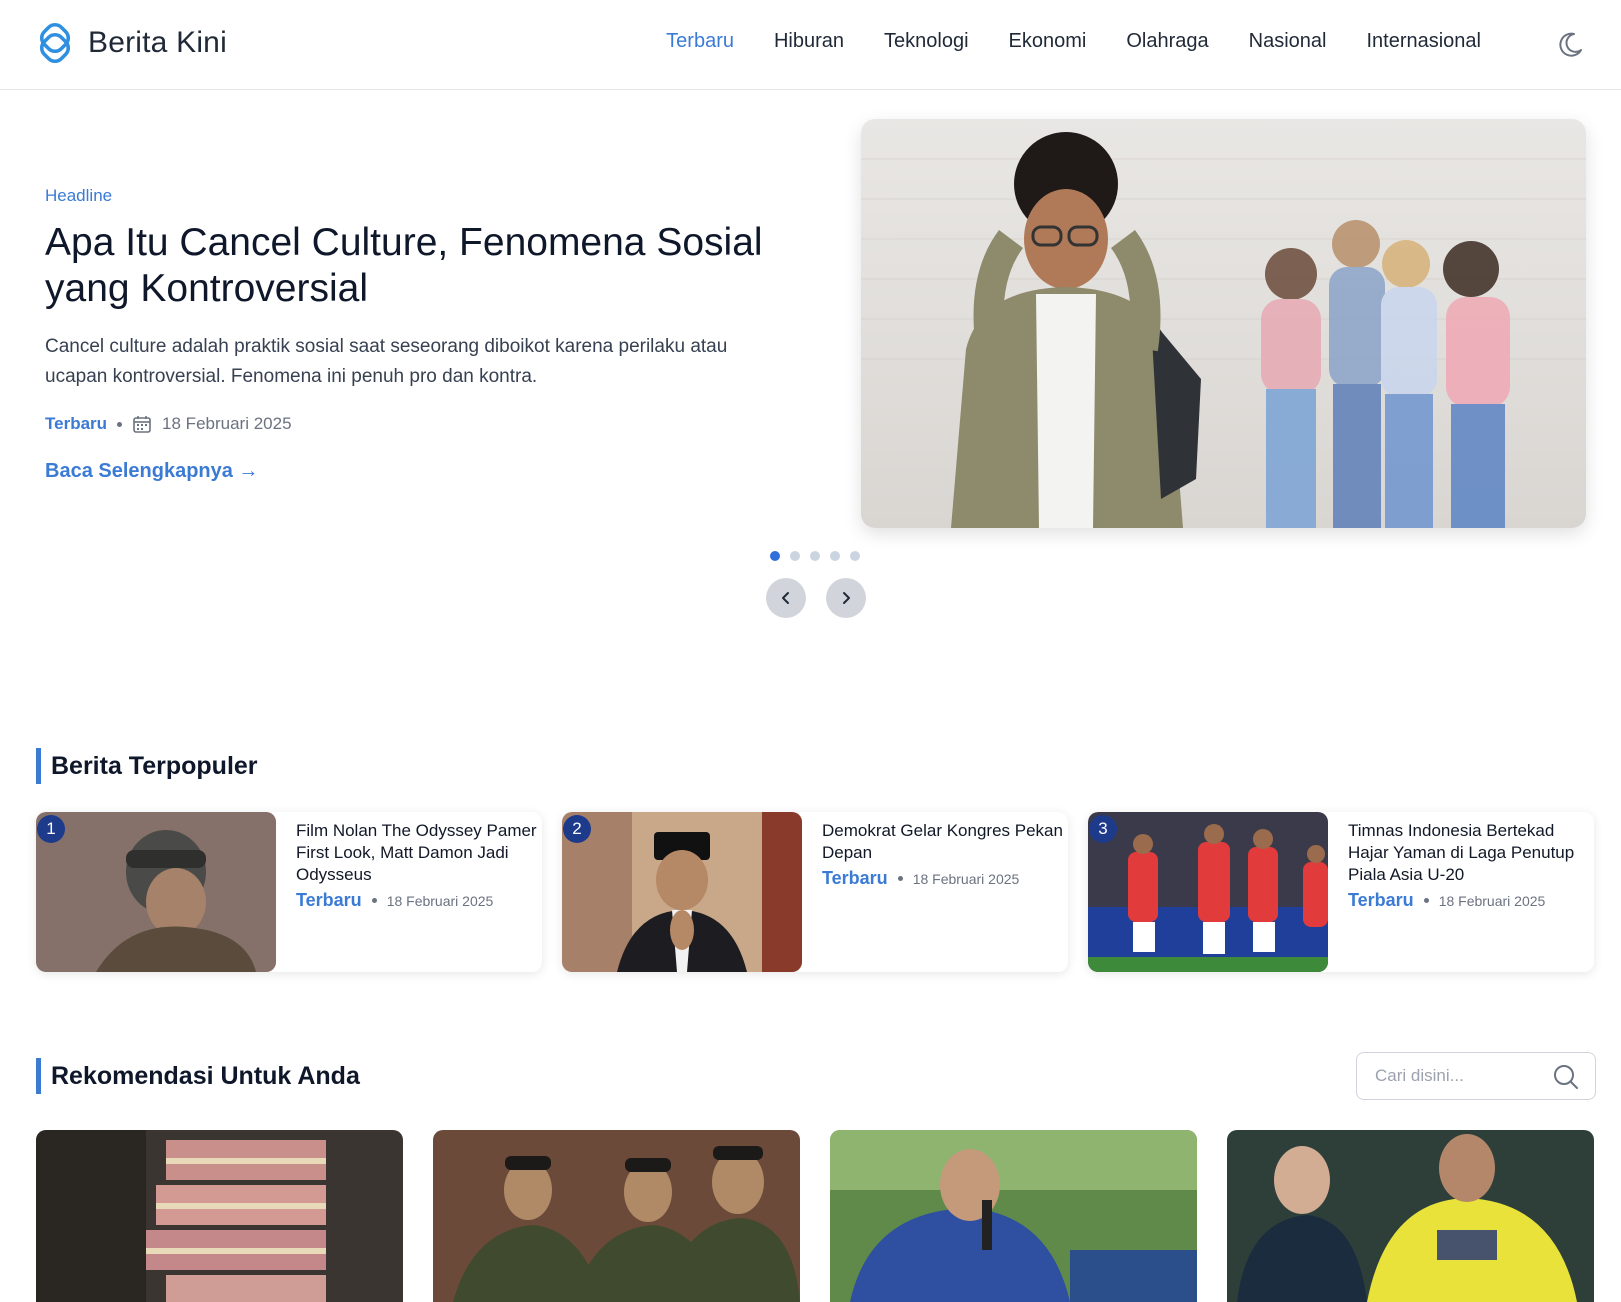 This screenshot has width=1621, height=1302. Describe the element at coordinates (79, 195) in the screenshot. I see `hero-eyebrow: Headline` at that location.